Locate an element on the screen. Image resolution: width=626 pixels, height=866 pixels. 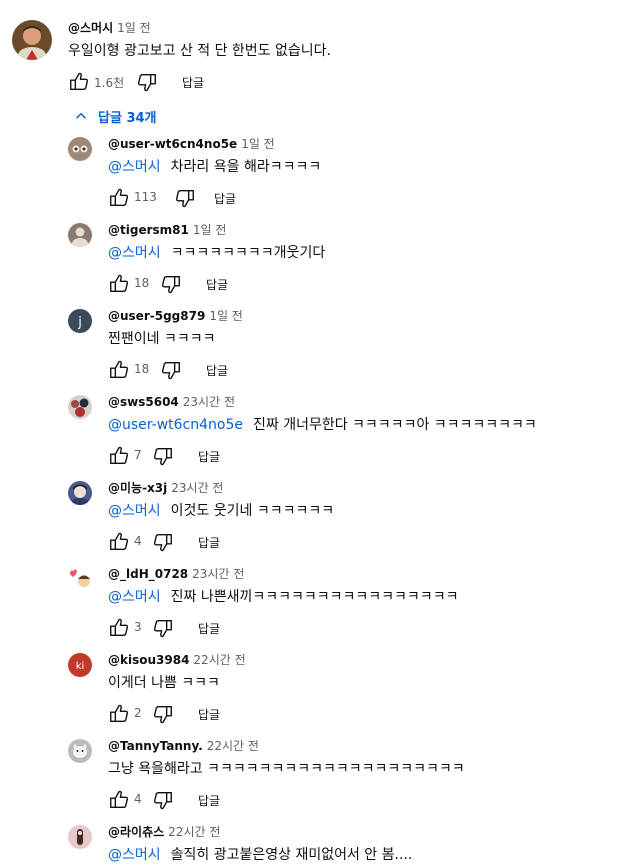
reply-text: 진짜 나쁜새끼ㅋㅋㅋㅋㅋㅋㅋㅋㅋㅋㅋㅋㅋㅋㅋㅋ is located at coordinates (314, 597).